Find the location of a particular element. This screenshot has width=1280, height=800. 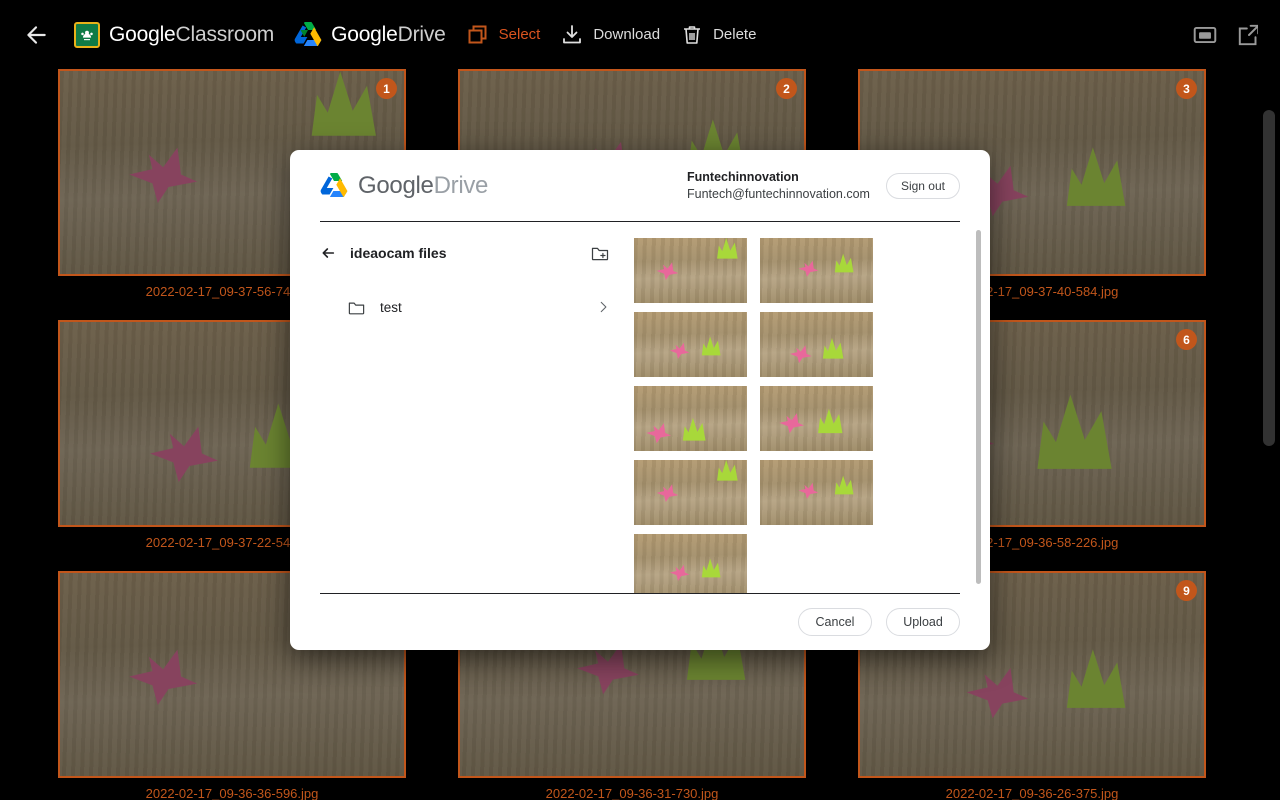

breadcrumb: ideaocam files is located at coordinates (465, 253).